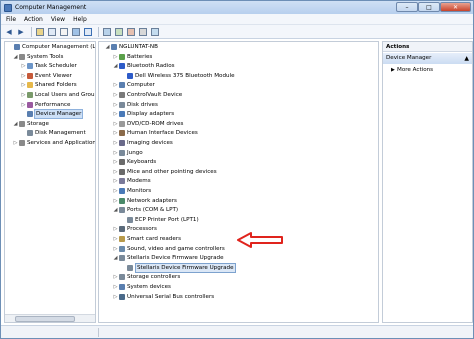 The height and width of the screenshot is (339, 474). Describe the element at coordinates (178, 267) in the screenshot. I see `device-tree-item: Stellaris Device Firmware Upgrade` at that location.